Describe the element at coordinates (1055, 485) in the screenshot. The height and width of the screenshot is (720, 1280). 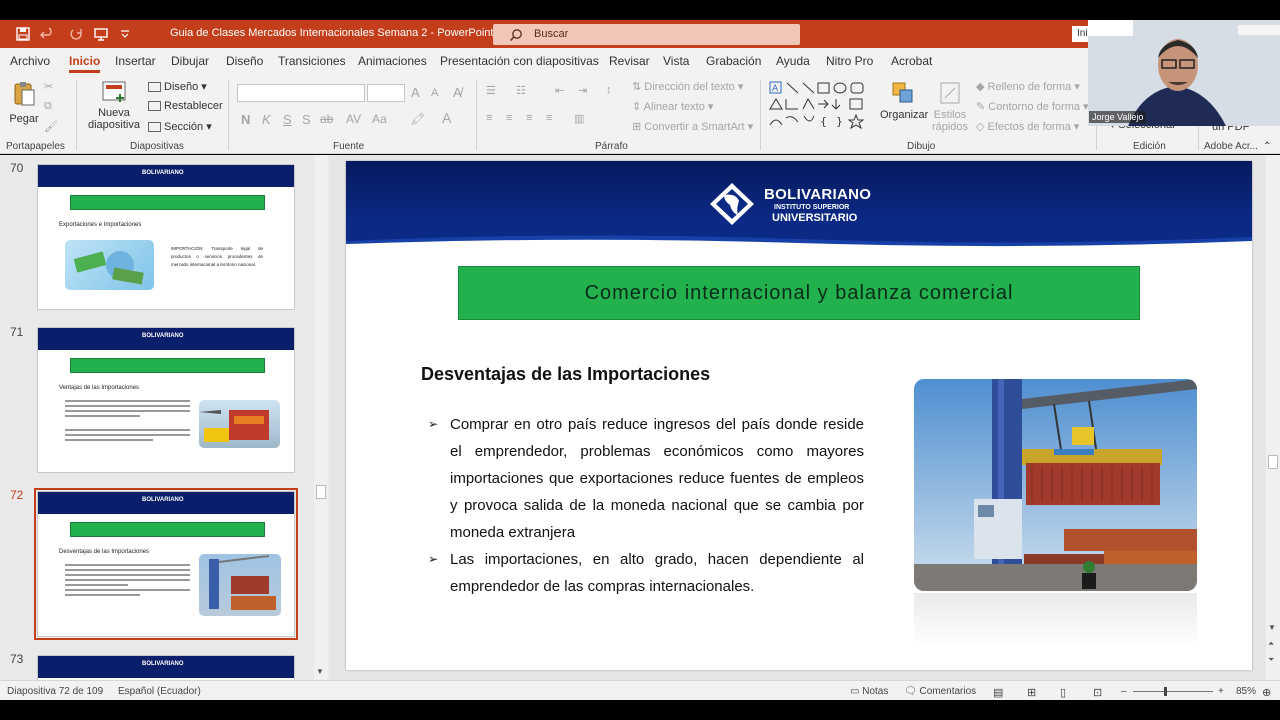
I see `port-crane-photo` at that location.